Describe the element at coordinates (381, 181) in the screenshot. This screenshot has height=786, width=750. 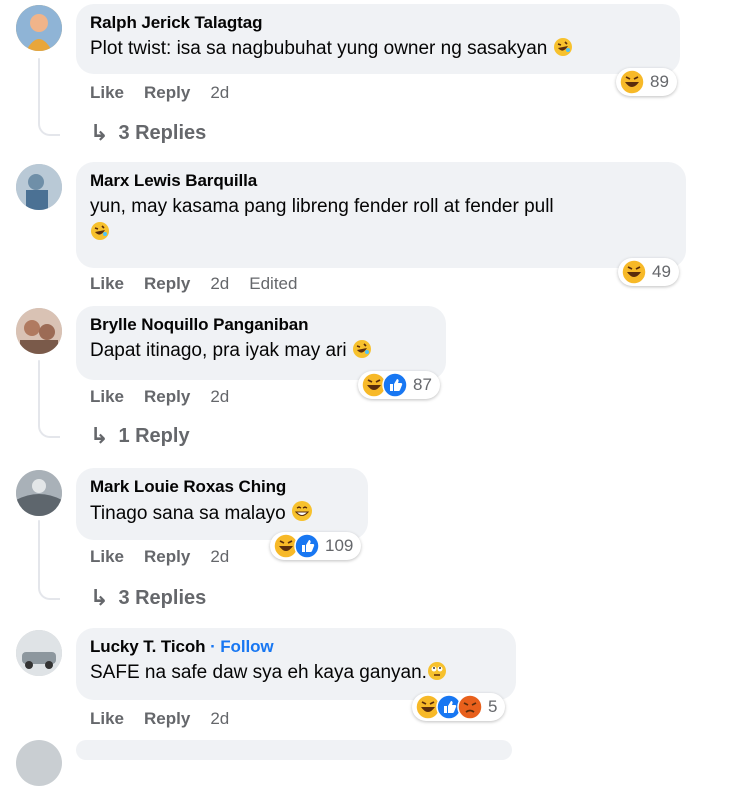
I see `comment-author: Marx Lewis Barquilla` at that location.